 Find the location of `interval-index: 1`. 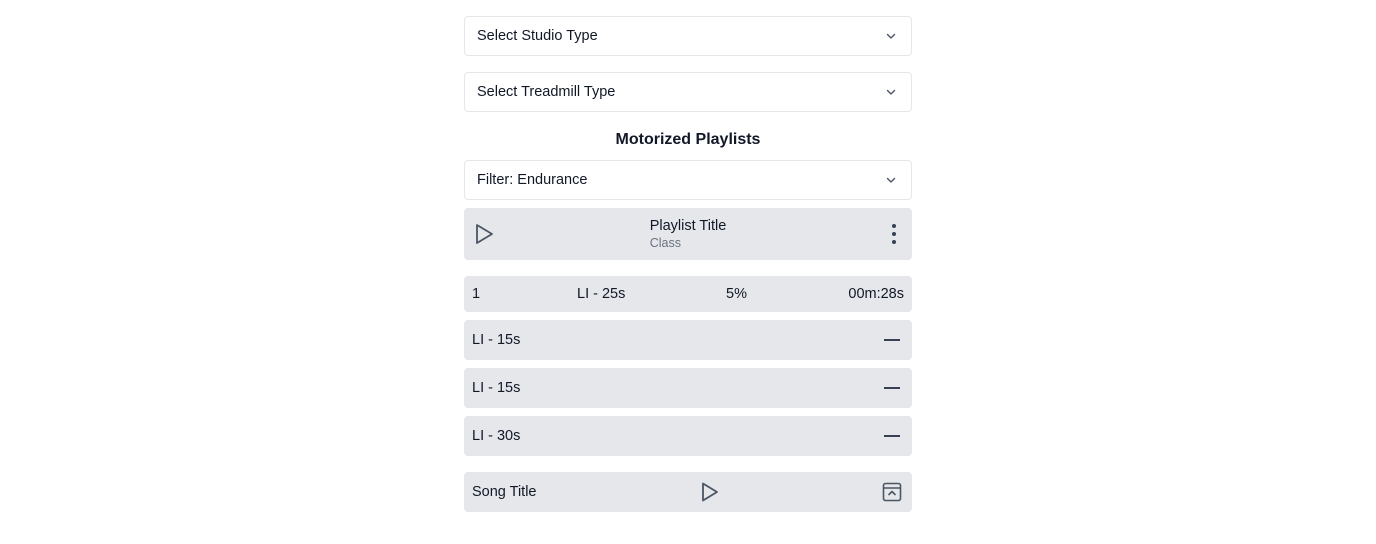

interval-index: 1 is located at coordinates (476, 294).